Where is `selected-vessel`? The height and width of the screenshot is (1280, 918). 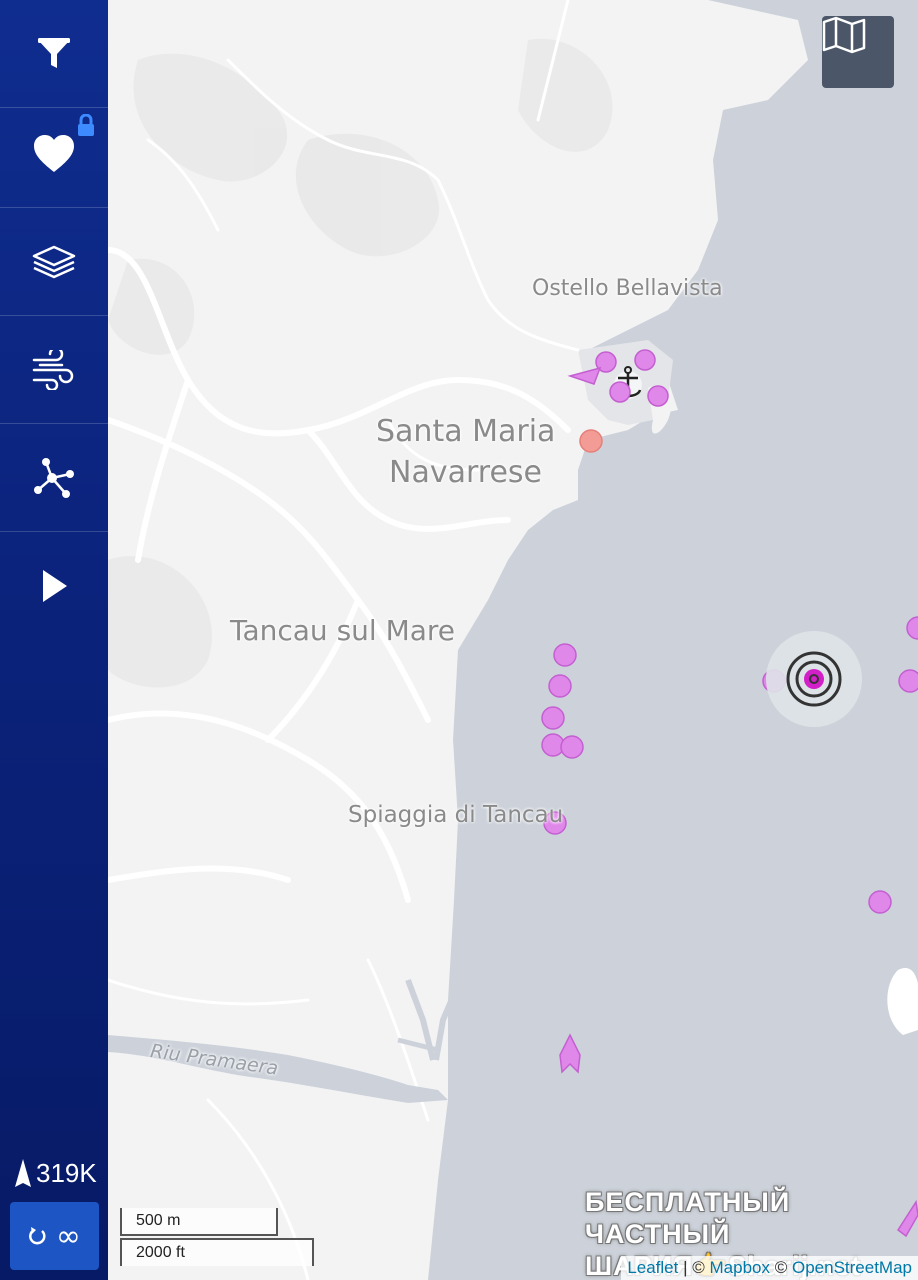
selected-vessel is located at coordinates (814, 679).